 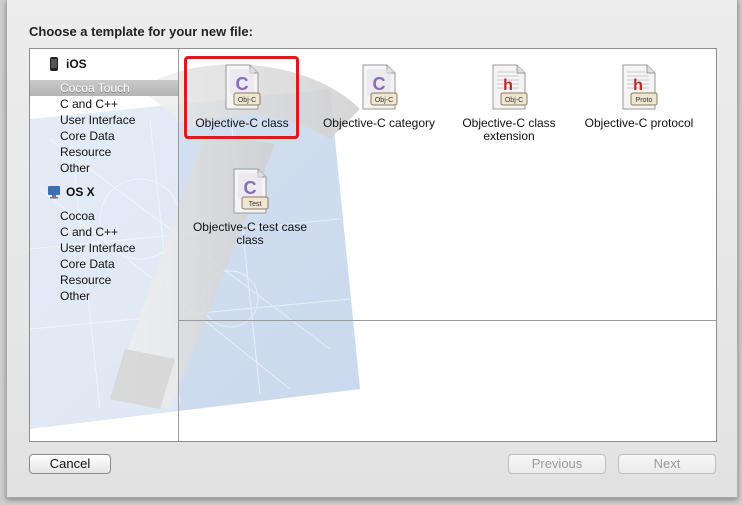 What do you see at coordinates (255, 204) in the screenshot?
I see `template-badge: Test` at bounding box center [255, 204].